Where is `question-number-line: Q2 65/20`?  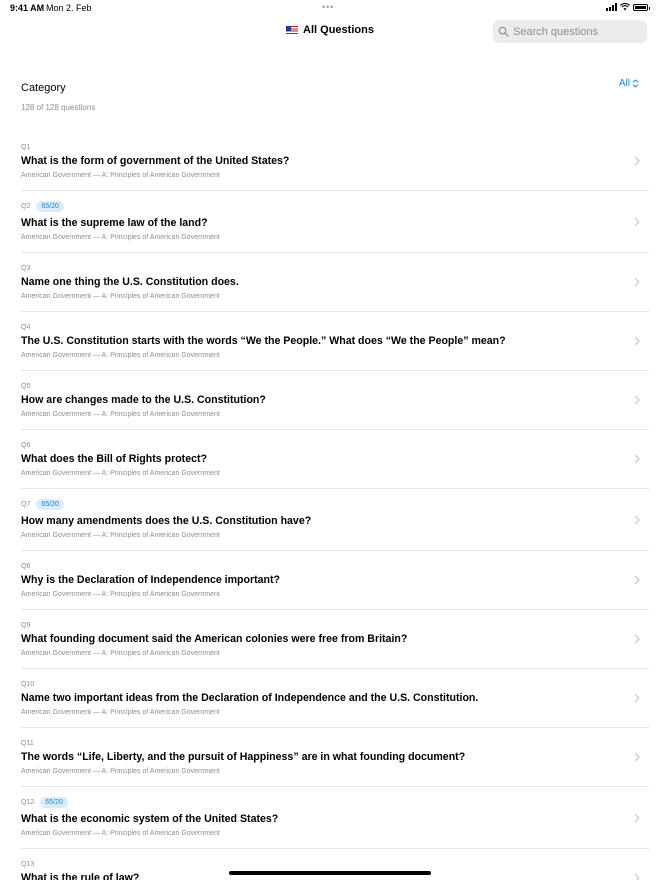
question-number-line: Q2 65/20 is located at coordinates (42, 206).